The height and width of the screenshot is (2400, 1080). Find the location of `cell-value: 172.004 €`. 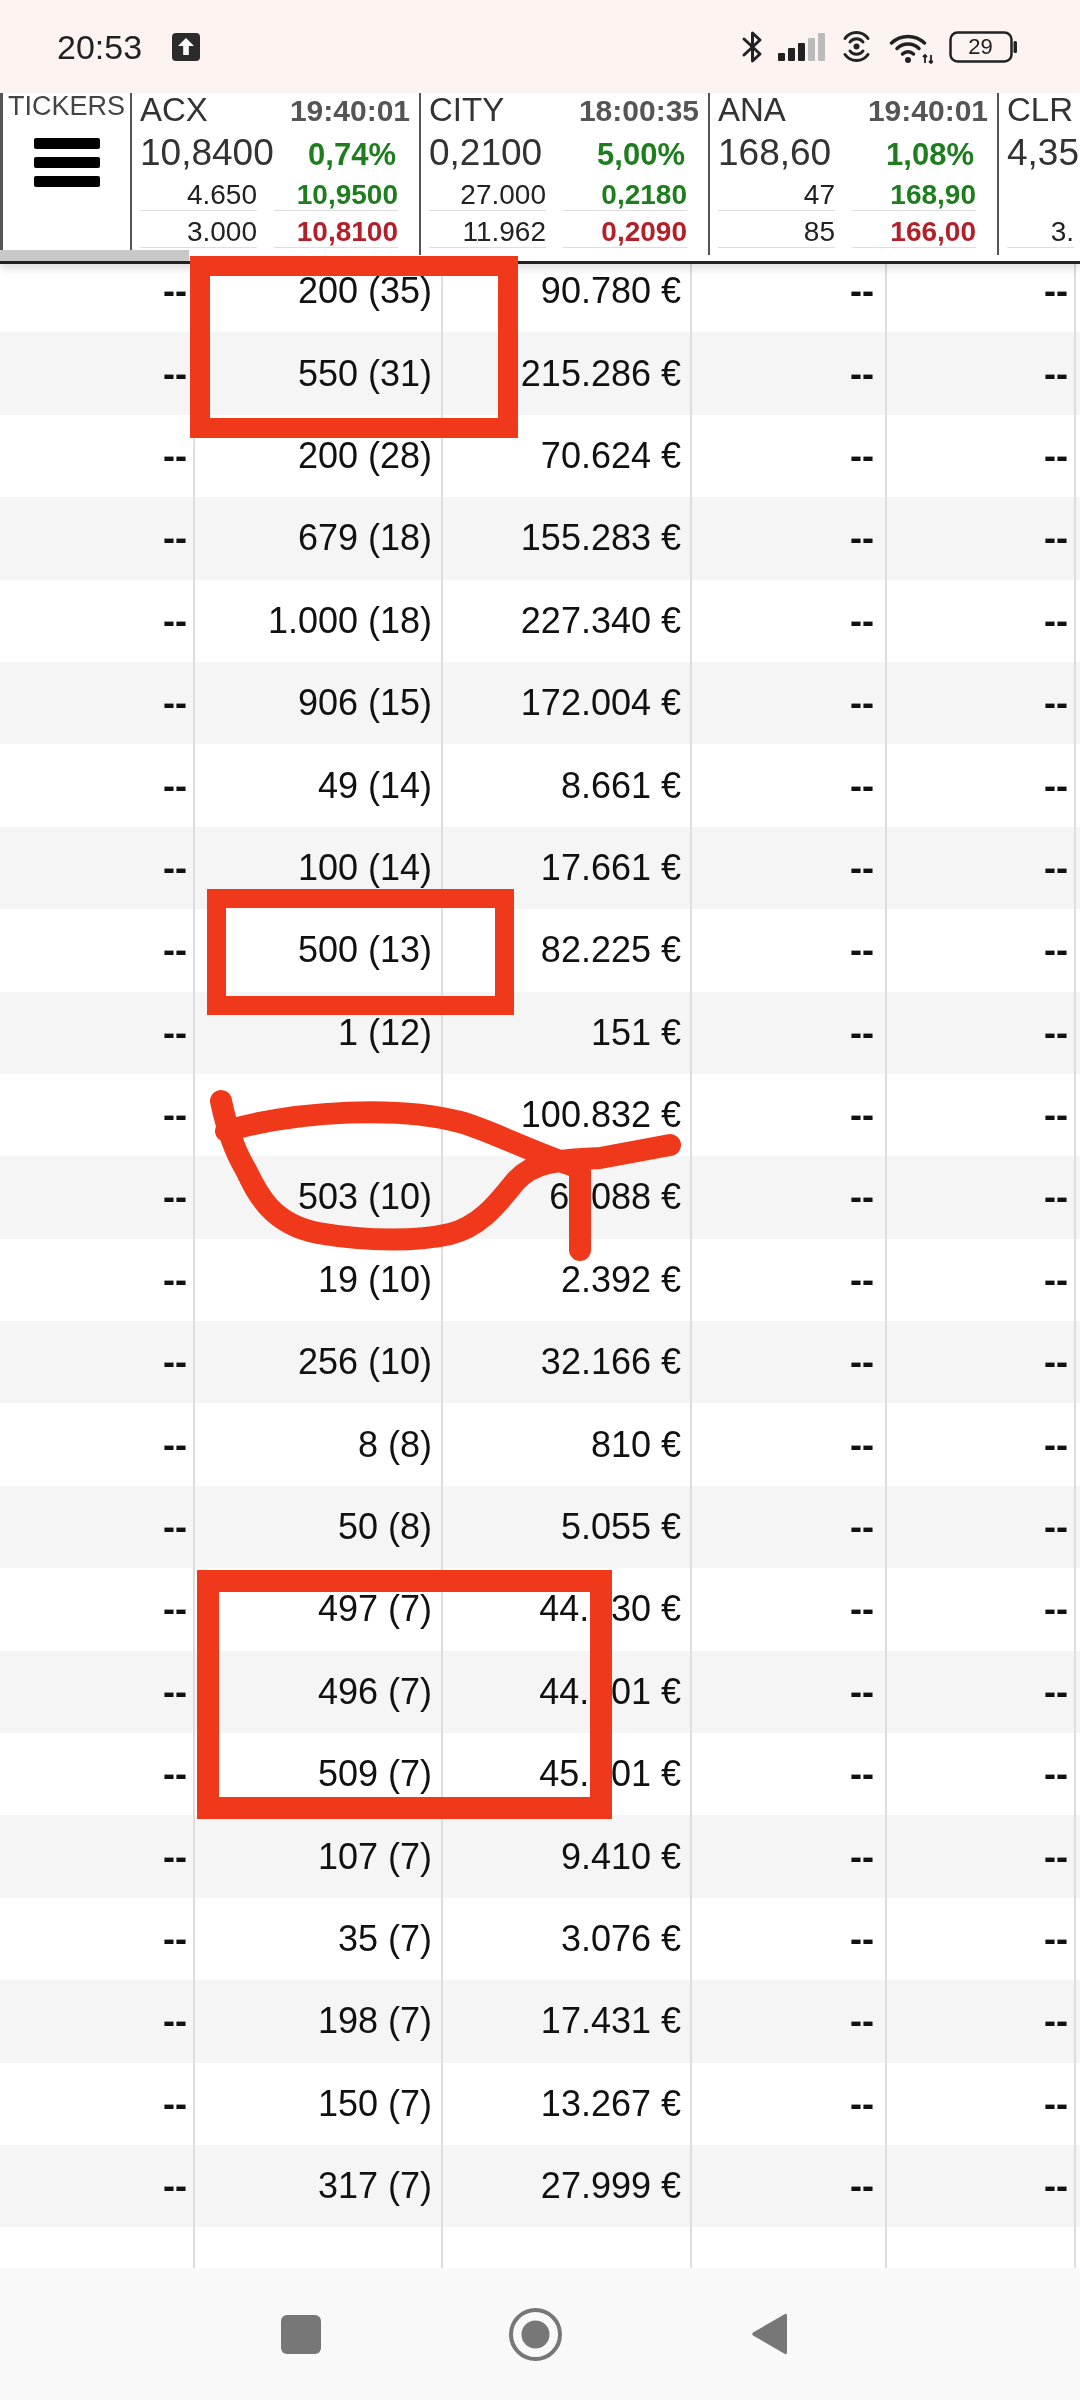

cell-value: 172.004 € is located at coordinates (600, 703).